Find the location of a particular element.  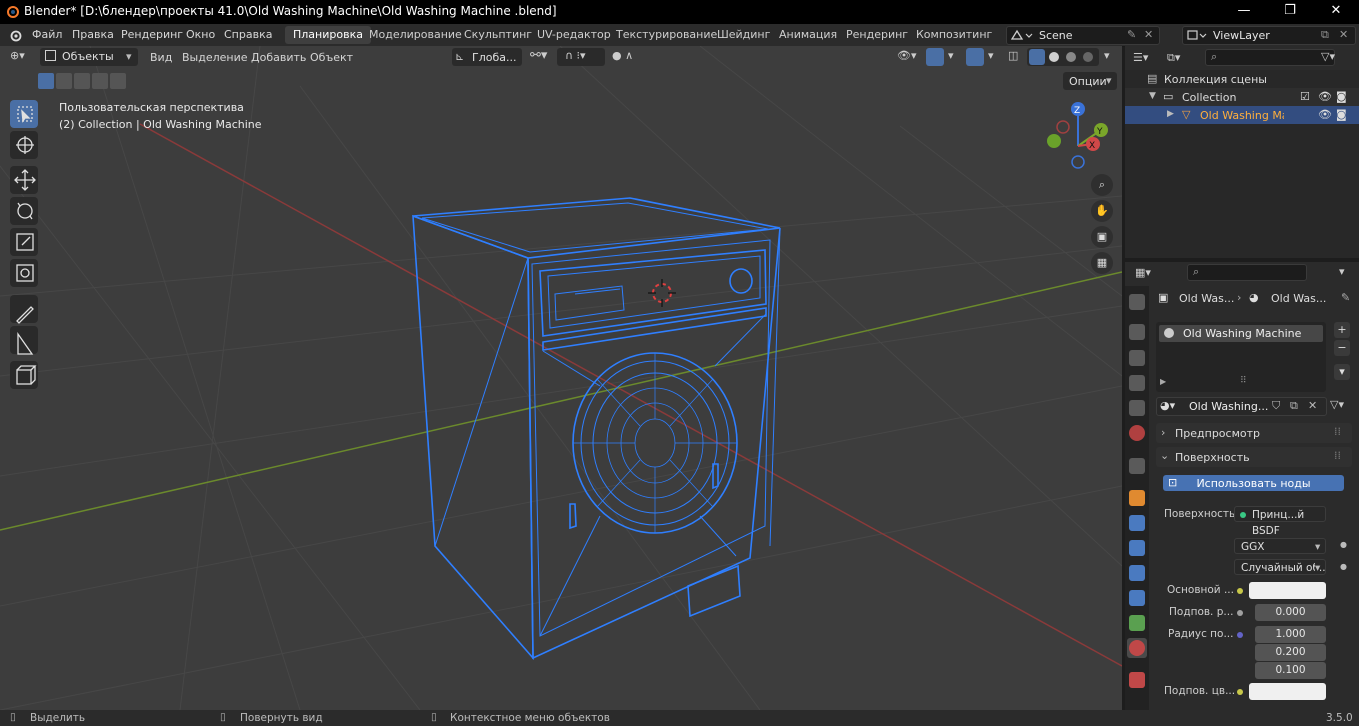

tab-shading: Шейдинг is located at coordinates (743, 35).